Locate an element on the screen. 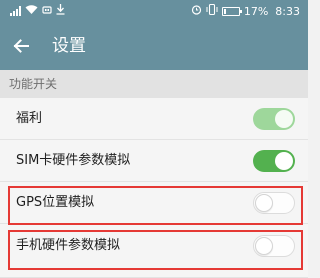 The height and width of the screenshot is (278, 320). setting-label: 手机硬件参数模拟 is located at coordinates (68, 245).